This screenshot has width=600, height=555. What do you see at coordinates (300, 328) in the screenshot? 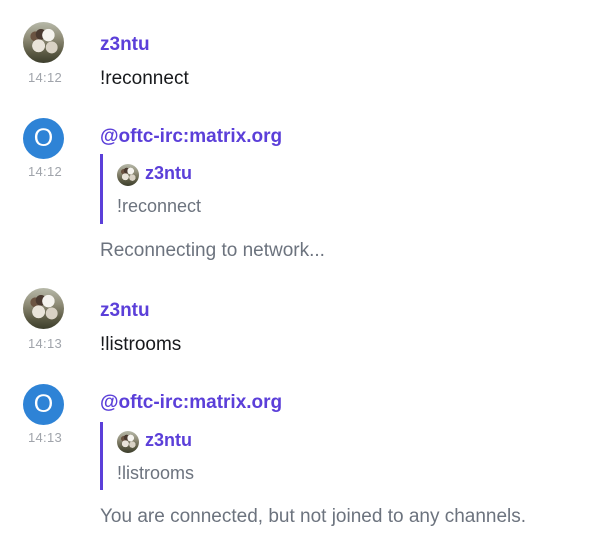
I see `message-event: 14:13 z3ntu !listrooms` at bounding box center [300, 328].